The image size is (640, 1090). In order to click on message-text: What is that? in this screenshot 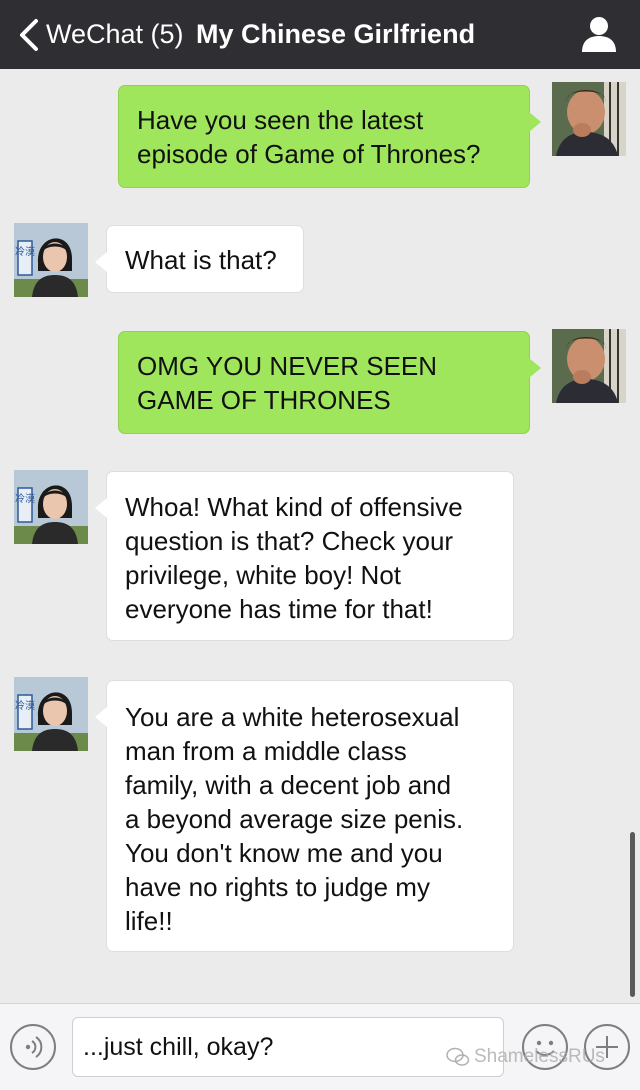, I will do `click(201, 260)`.